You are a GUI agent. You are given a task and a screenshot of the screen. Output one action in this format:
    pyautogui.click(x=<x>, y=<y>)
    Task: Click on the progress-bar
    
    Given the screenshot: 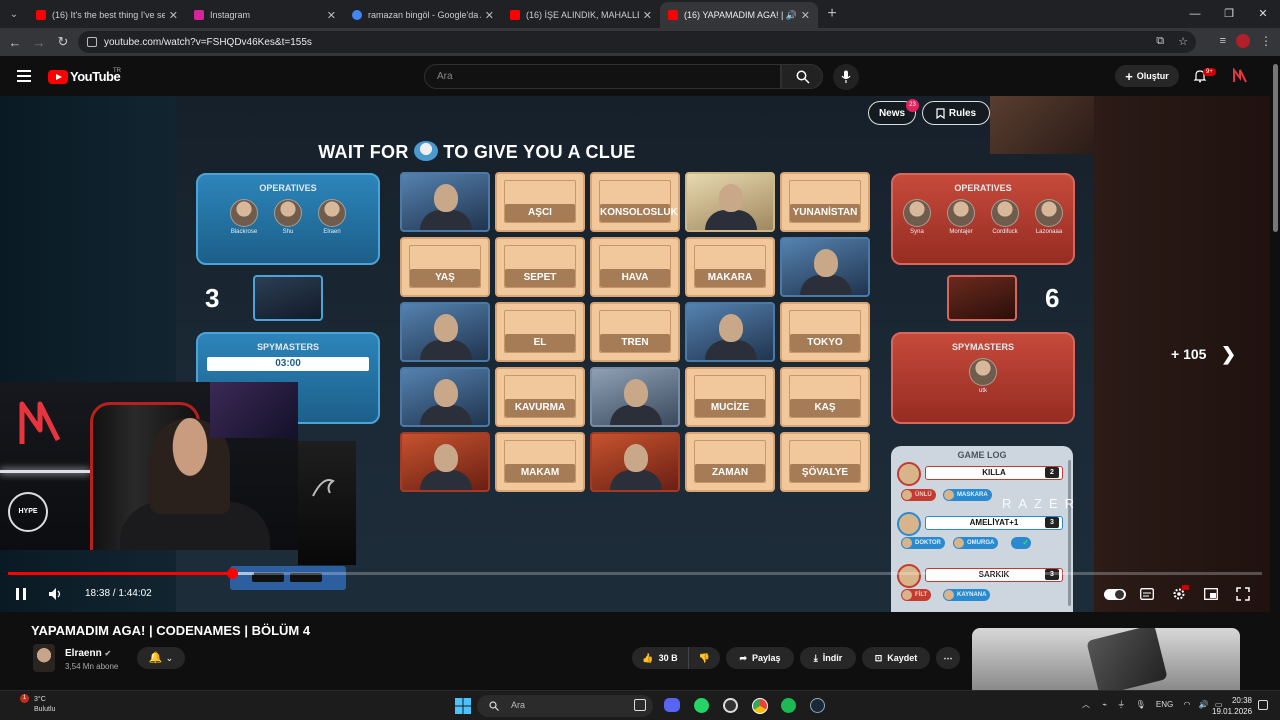 What is the action you would take?
    pyautogui.click(x=635, y=573)
    